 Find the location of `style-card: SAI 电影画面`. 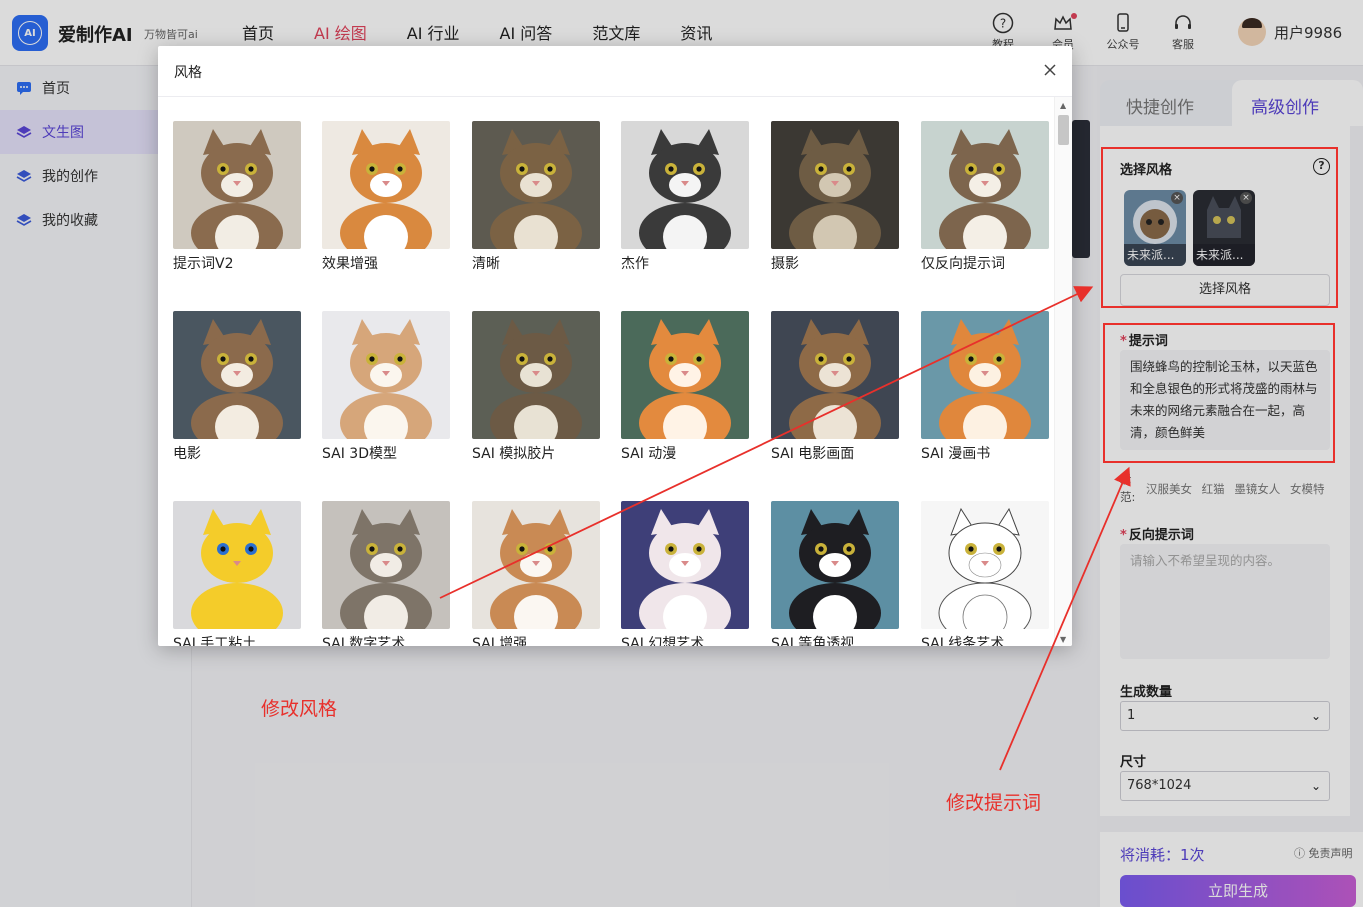

style-card: SAI 电影画面 is located at coordinates (836, 387).